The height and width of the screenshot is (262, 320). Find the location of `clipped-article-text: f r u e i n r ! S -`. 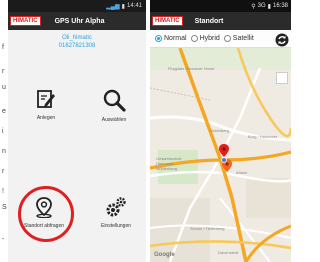

clipped-article-text: f r u e i n r ! S - is located at coordinates (4, 131).